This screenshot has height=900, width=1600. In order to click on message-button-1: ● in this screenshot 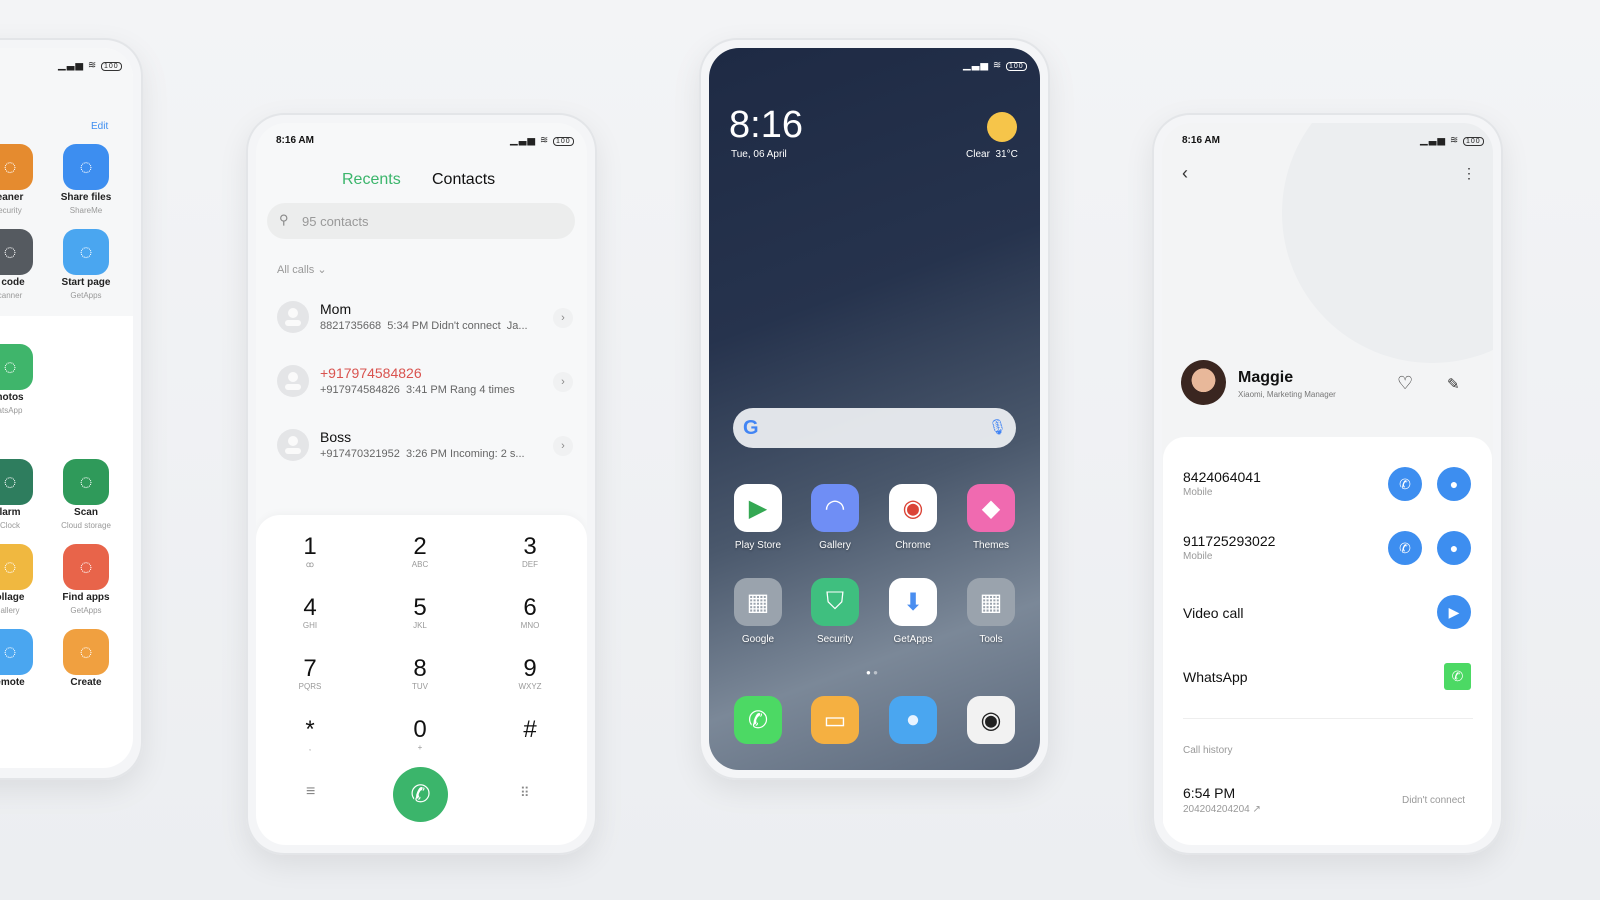, I will do `click(1454, 484)`.